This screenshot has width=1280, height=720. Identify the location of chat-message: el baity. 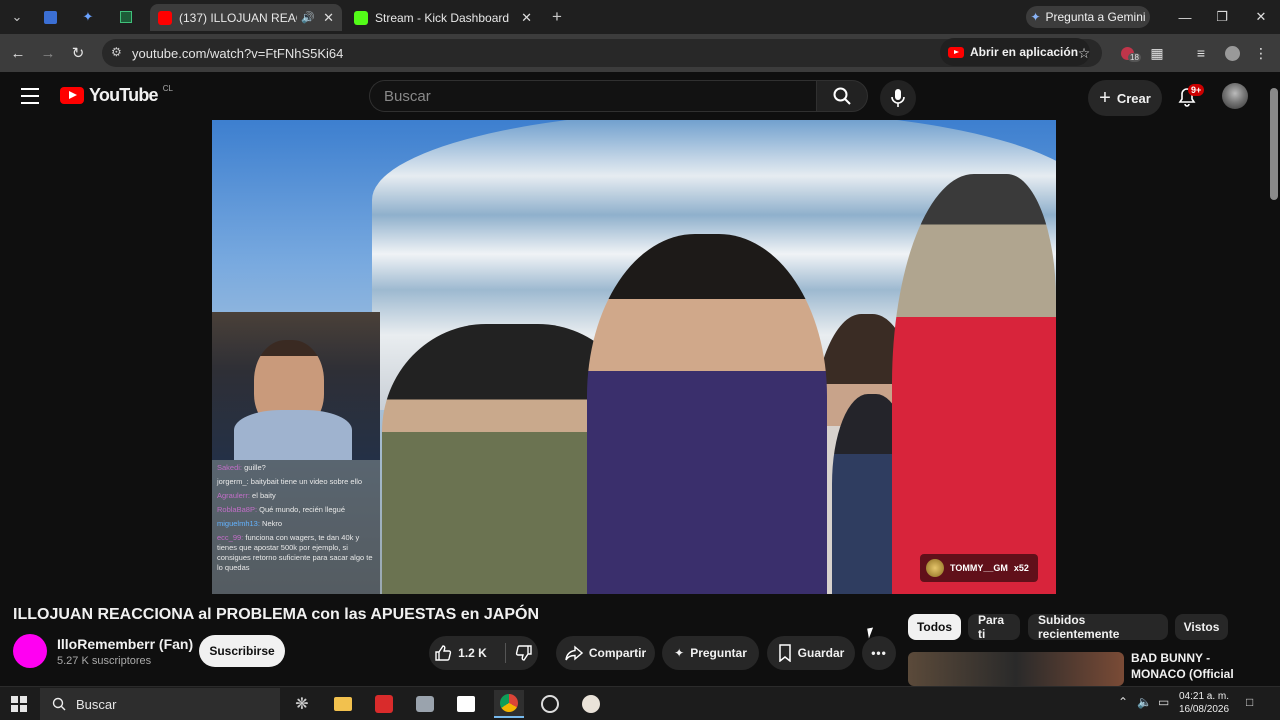
(264, 495).